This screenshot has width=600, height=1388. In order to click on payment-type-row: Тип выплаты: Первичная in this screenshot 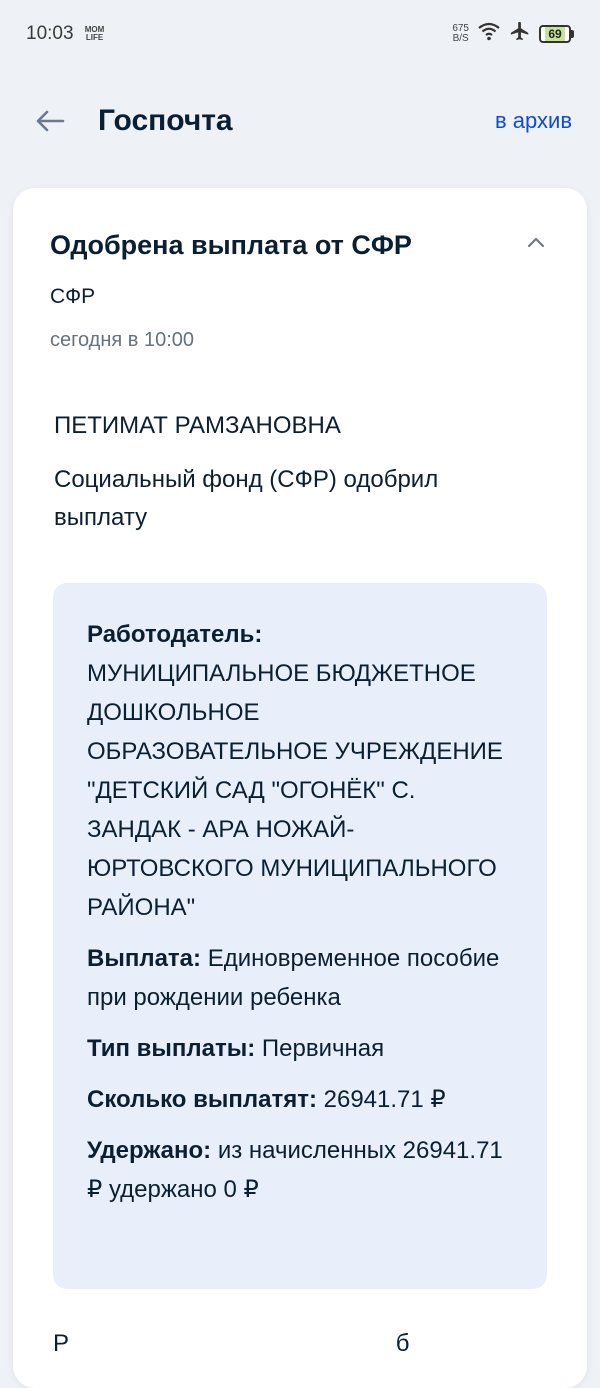, I will do `click(297, 1048)`.